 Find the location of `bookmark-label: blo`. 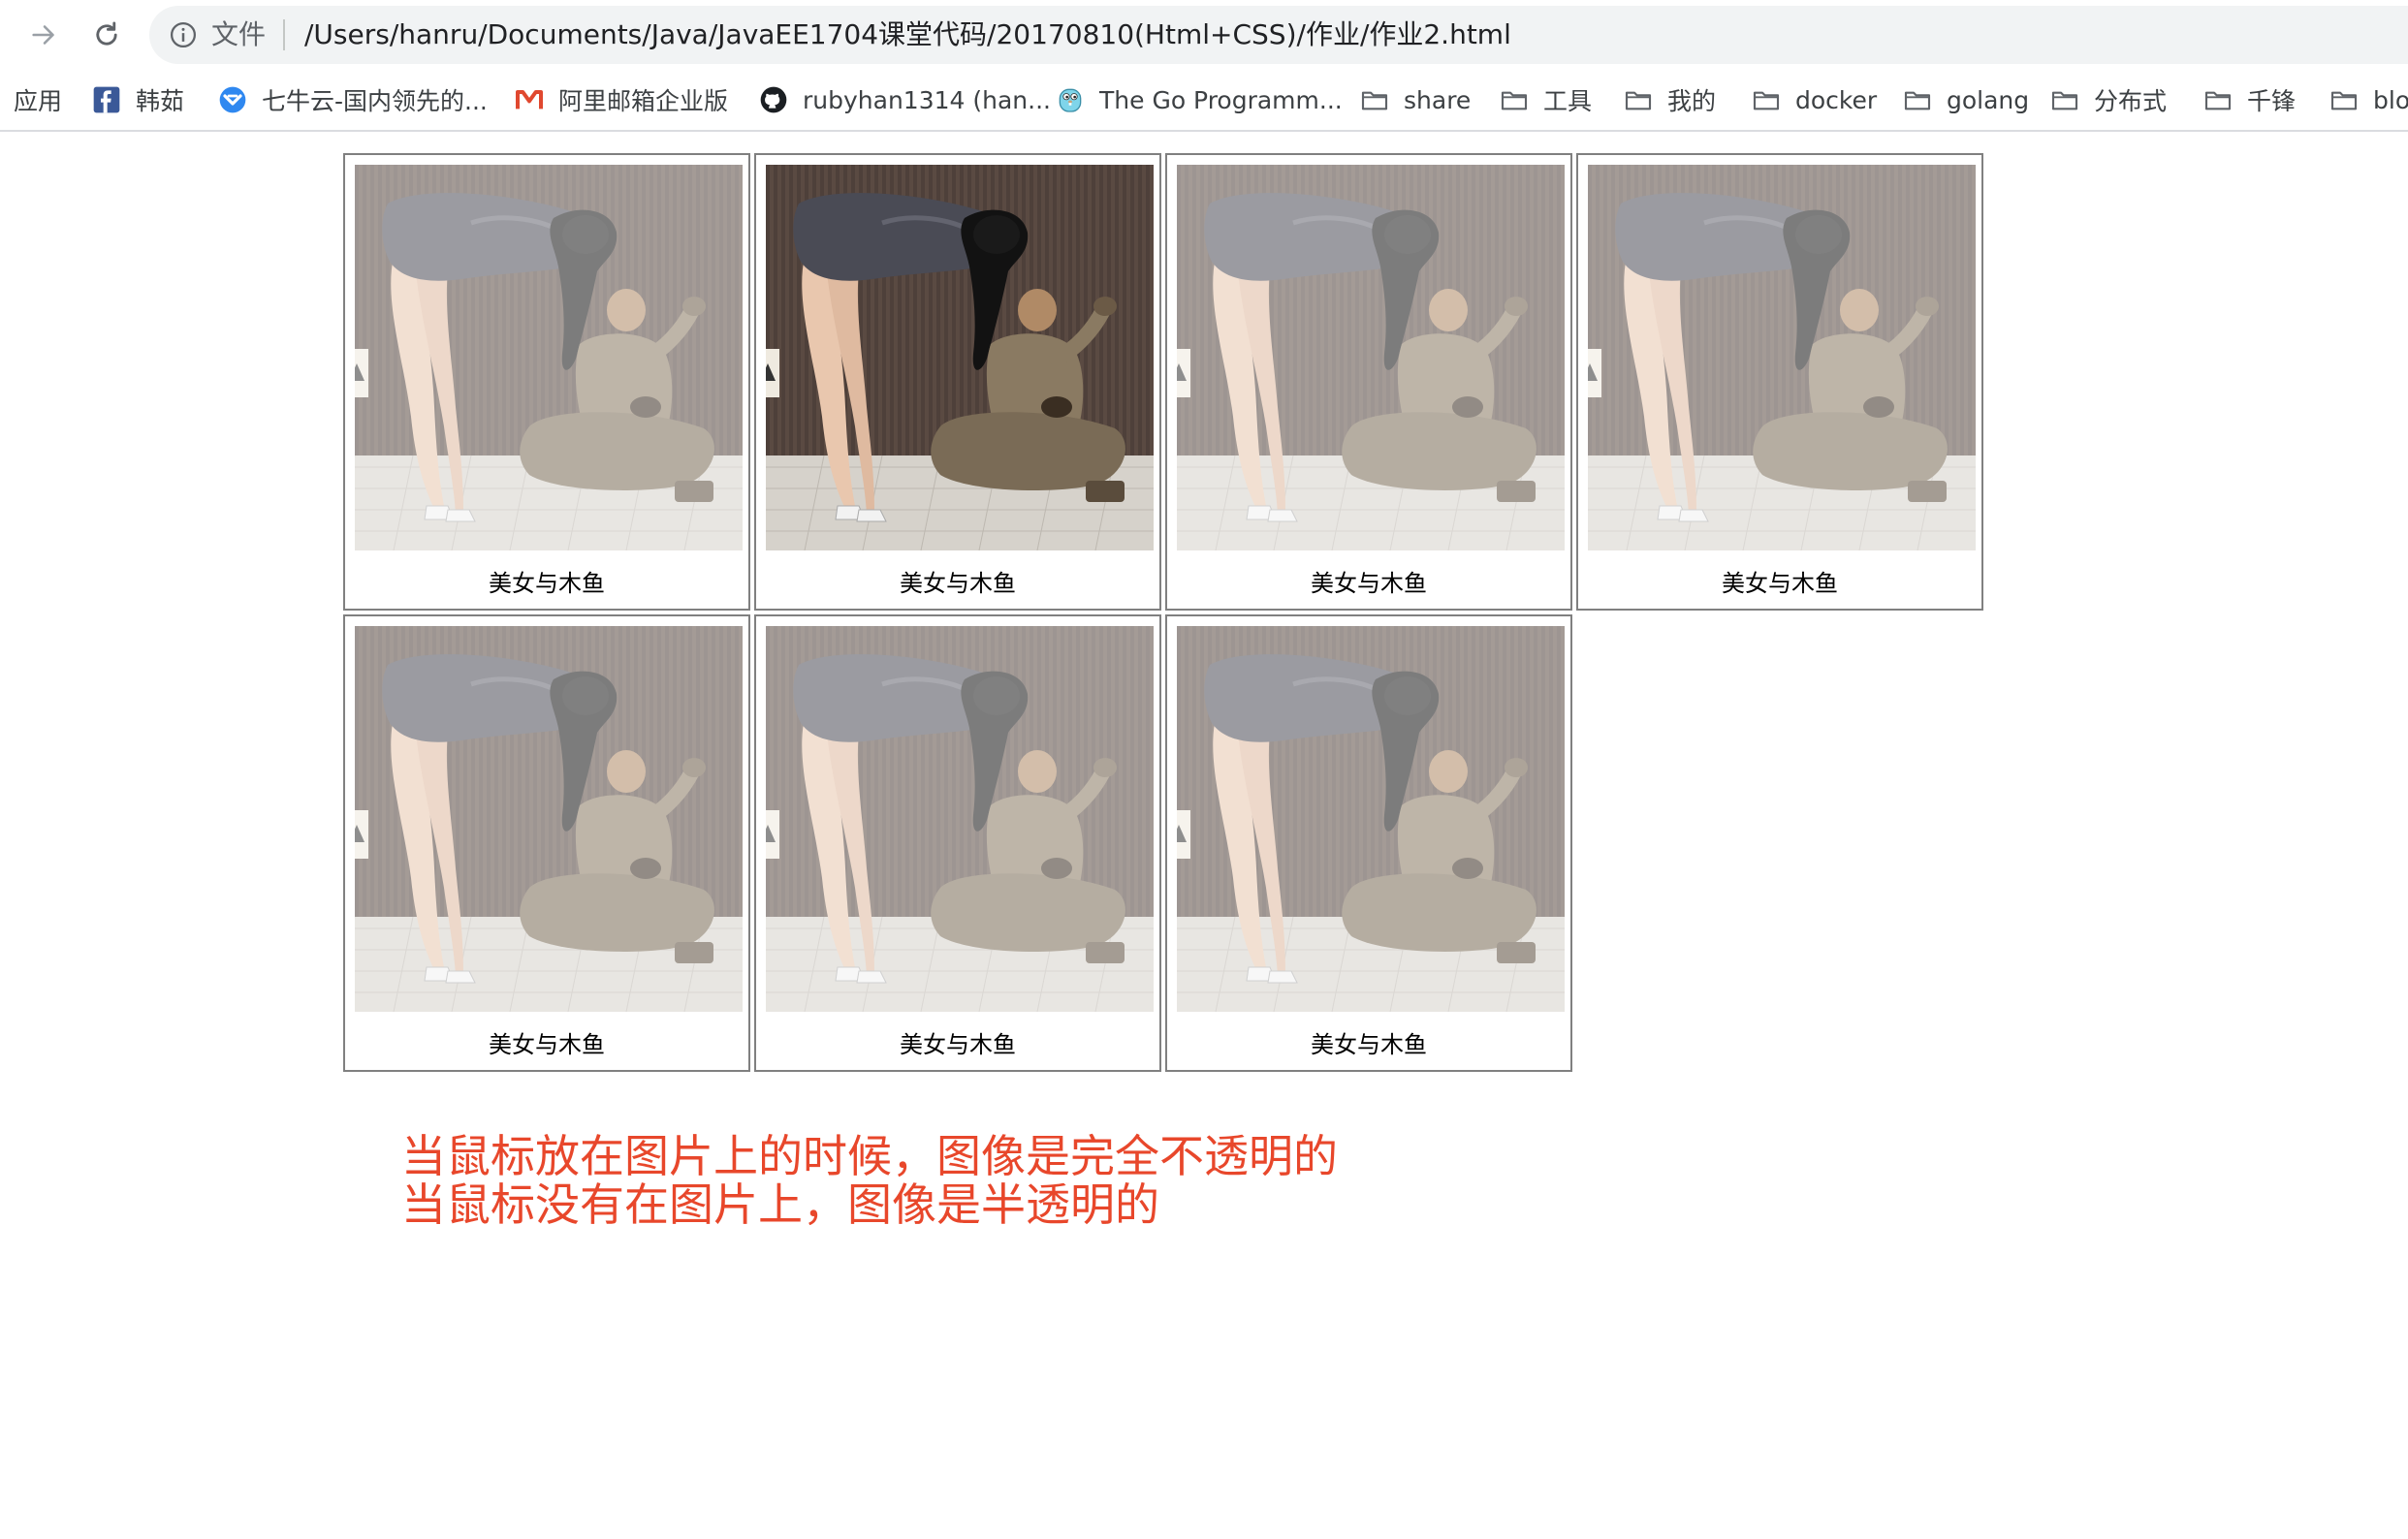

bookmark-label: blo is located at coordinates (2390, 99).